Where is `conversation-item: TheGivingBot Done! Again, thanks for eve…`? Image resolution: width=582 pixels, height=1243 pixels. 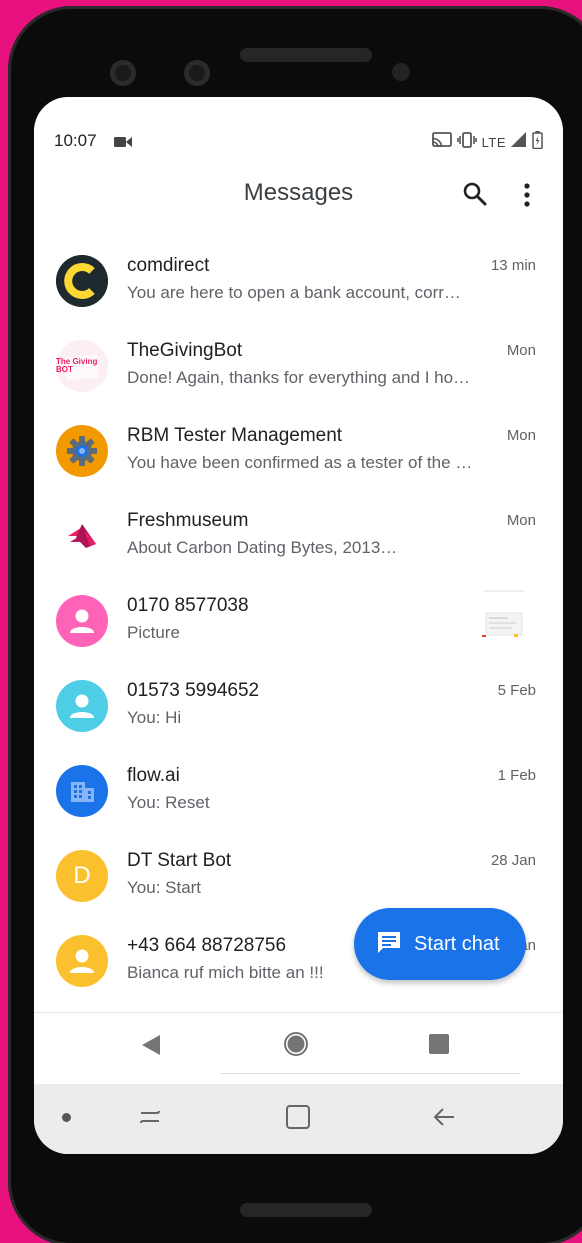 conversation-item: TheGivingBot Done! Again, thanks for eve… is located at coordinates (298, 372).